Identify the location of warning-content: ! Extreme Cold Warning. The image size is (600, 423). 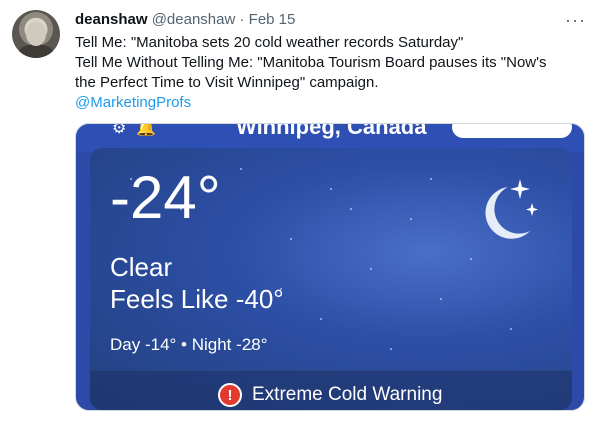
(330, 395).